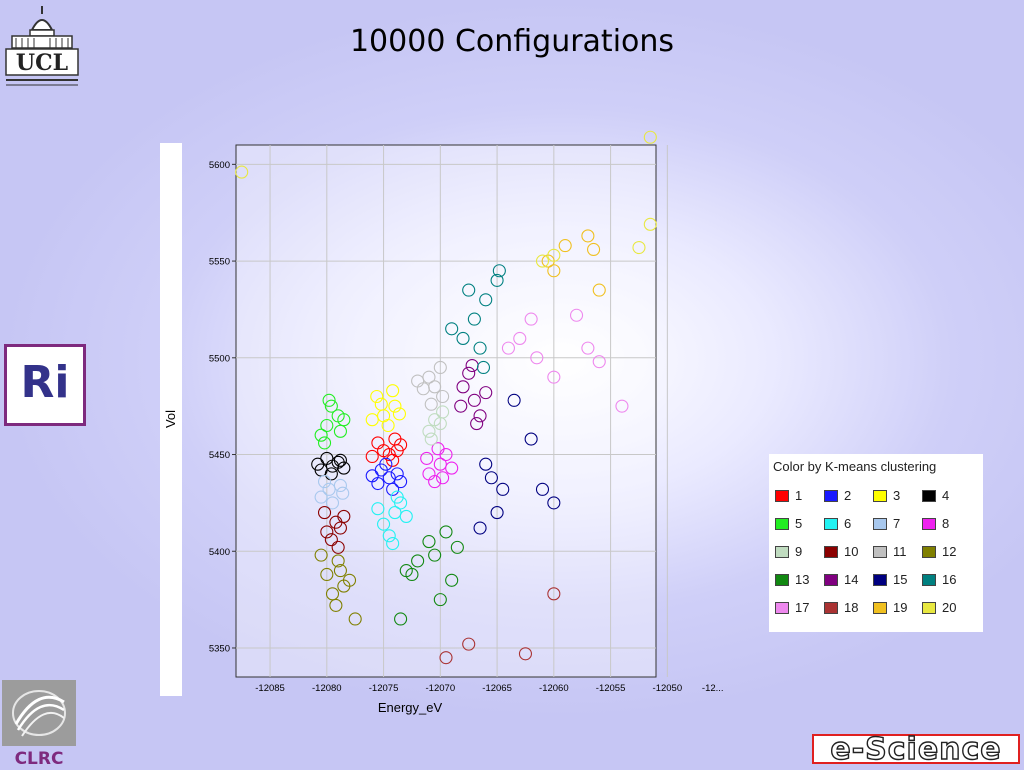 This screenshot has width=1024, height=770. I want to click on legend-label: 16, so click(949, 579).